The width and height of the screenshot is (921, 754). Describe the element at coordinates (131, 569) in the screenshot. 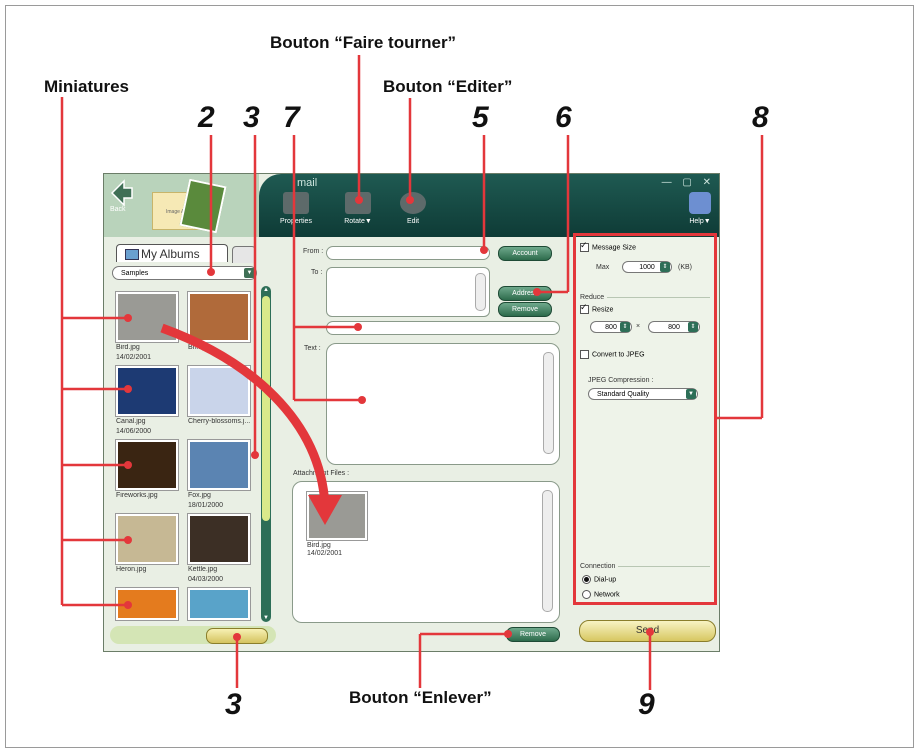

I see `thumbnail-name: Heron.jpg` at that location.